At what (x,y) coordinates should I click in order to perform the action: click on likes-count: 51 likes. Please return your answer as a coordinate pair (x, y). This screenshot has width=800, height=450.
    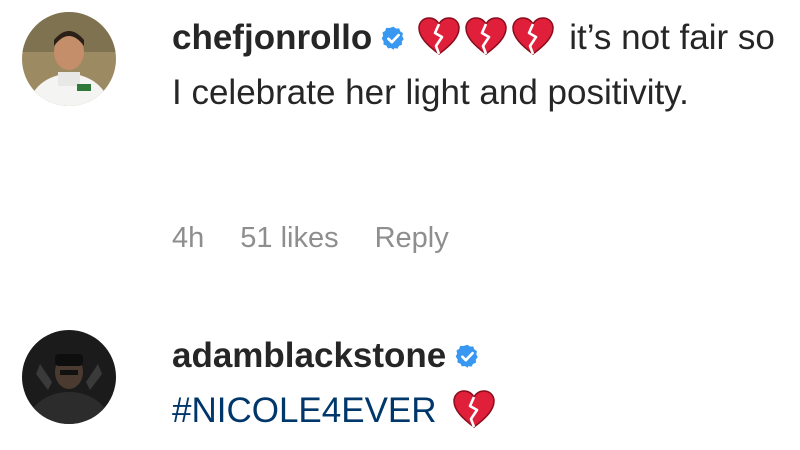
    Looking at the image, I should click on (289, 238).